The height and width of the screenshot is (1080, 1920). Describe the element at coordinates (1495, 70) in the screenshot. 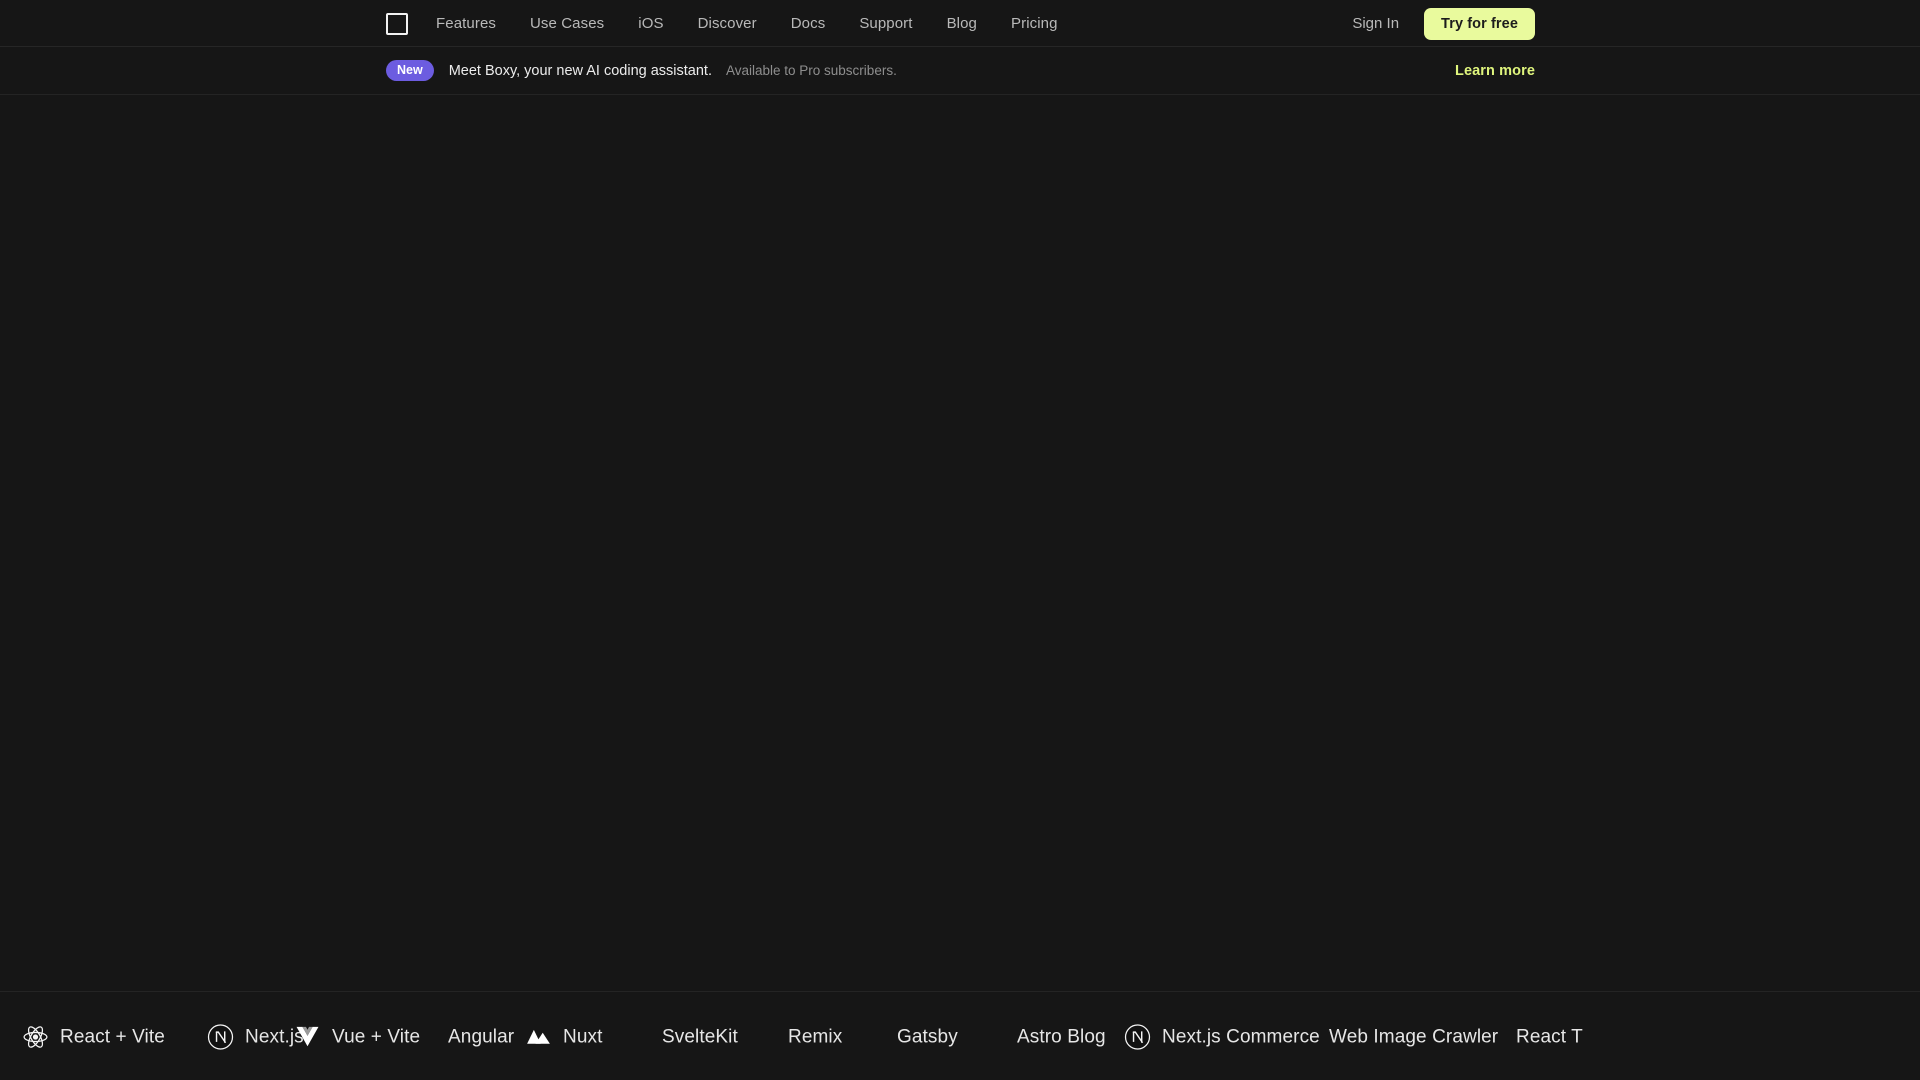

I see `learn-more-link: Learn more` at that location.